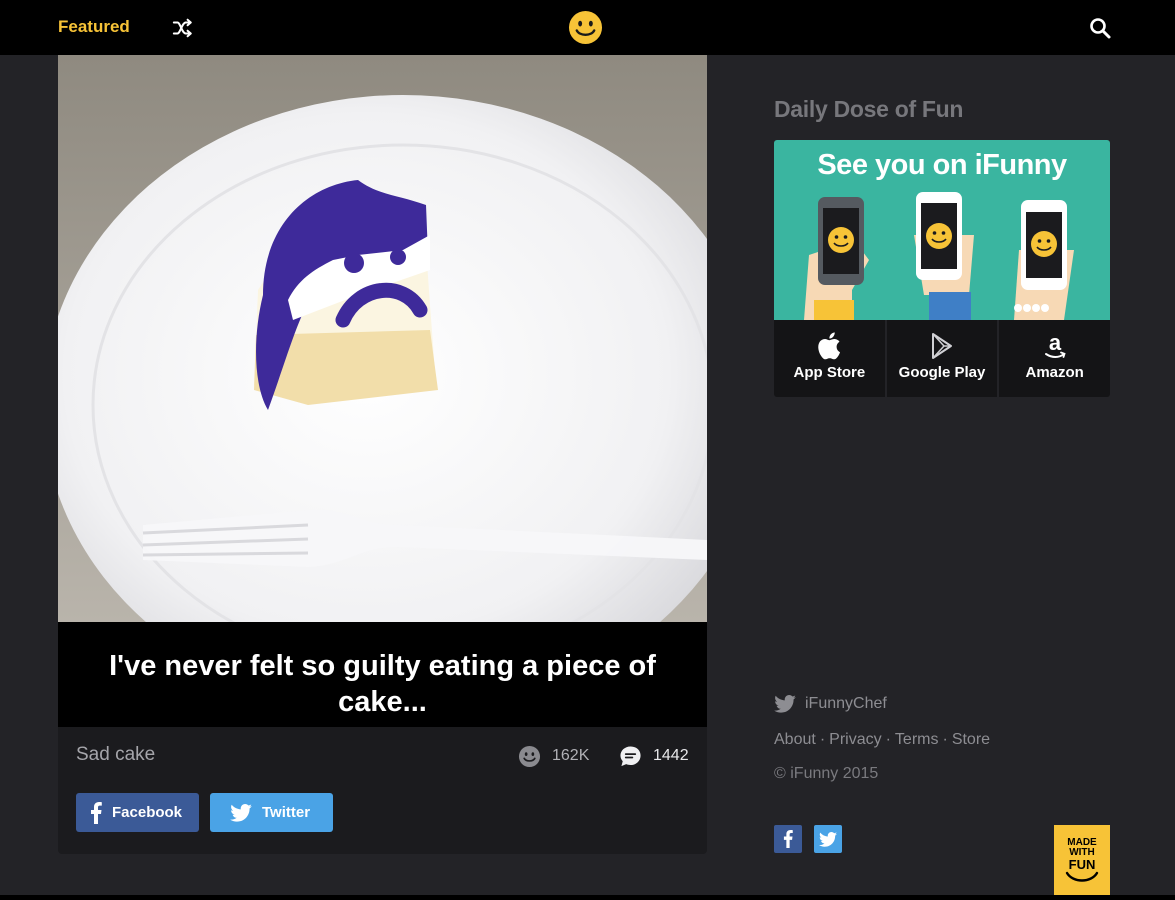 This screenshot has height=900, width=1175. I want to click on top-navigation-bar: Featured, so click(587, 27).